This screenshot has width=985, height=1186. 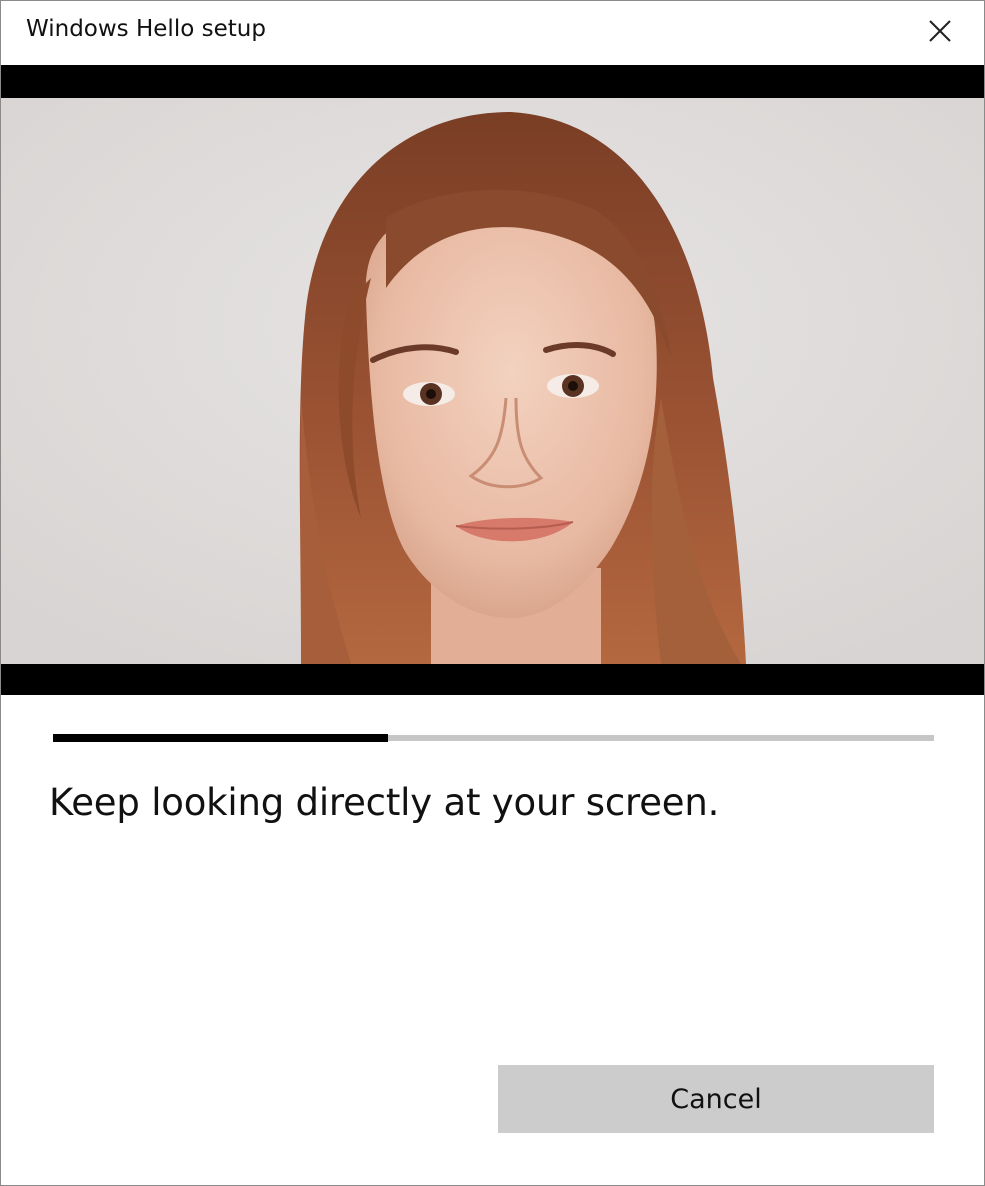 I want to click on cancel-button: Cancel, so click(x=716, y=1099).